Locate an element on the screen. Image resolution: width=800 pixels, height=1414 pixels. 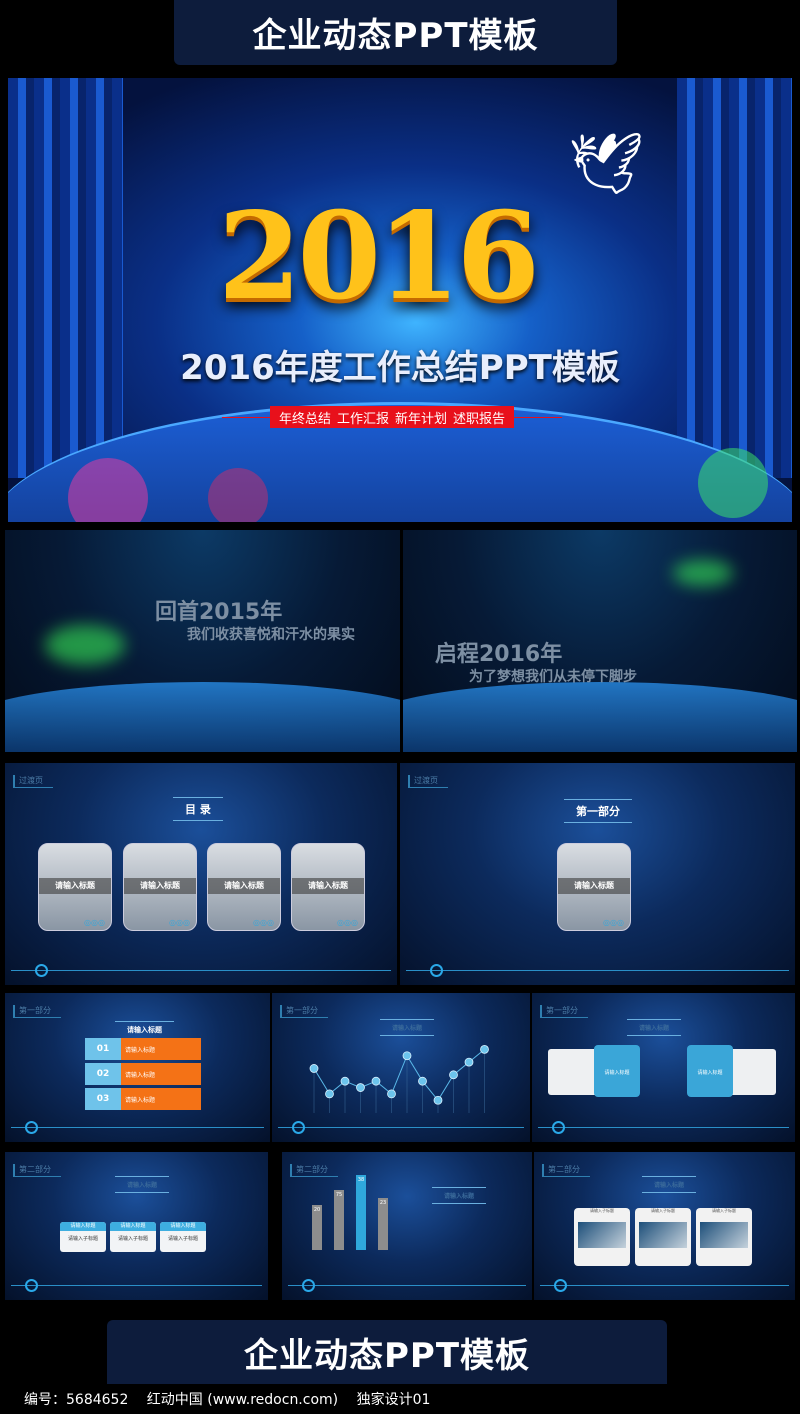
curtain-right is located at coordinates (734, 278).